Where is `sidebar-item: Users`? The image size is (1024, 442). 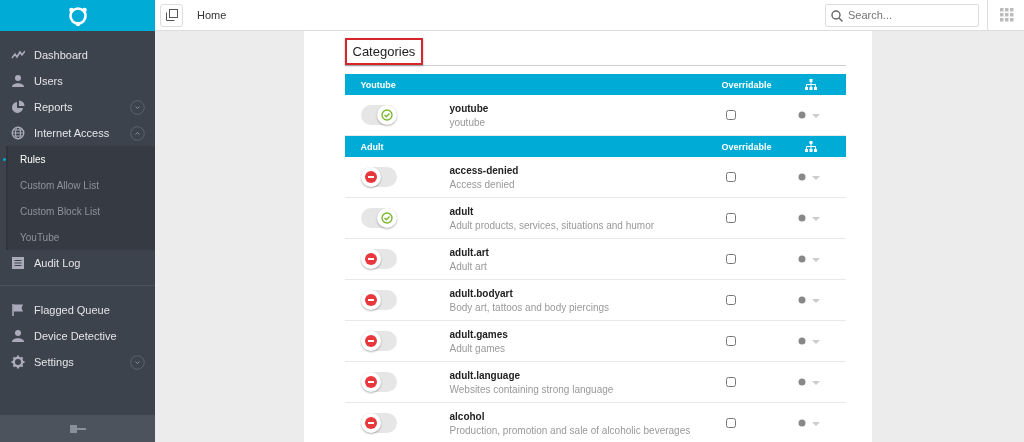
sidebar-item: Users is located at coordinates (77, 81).